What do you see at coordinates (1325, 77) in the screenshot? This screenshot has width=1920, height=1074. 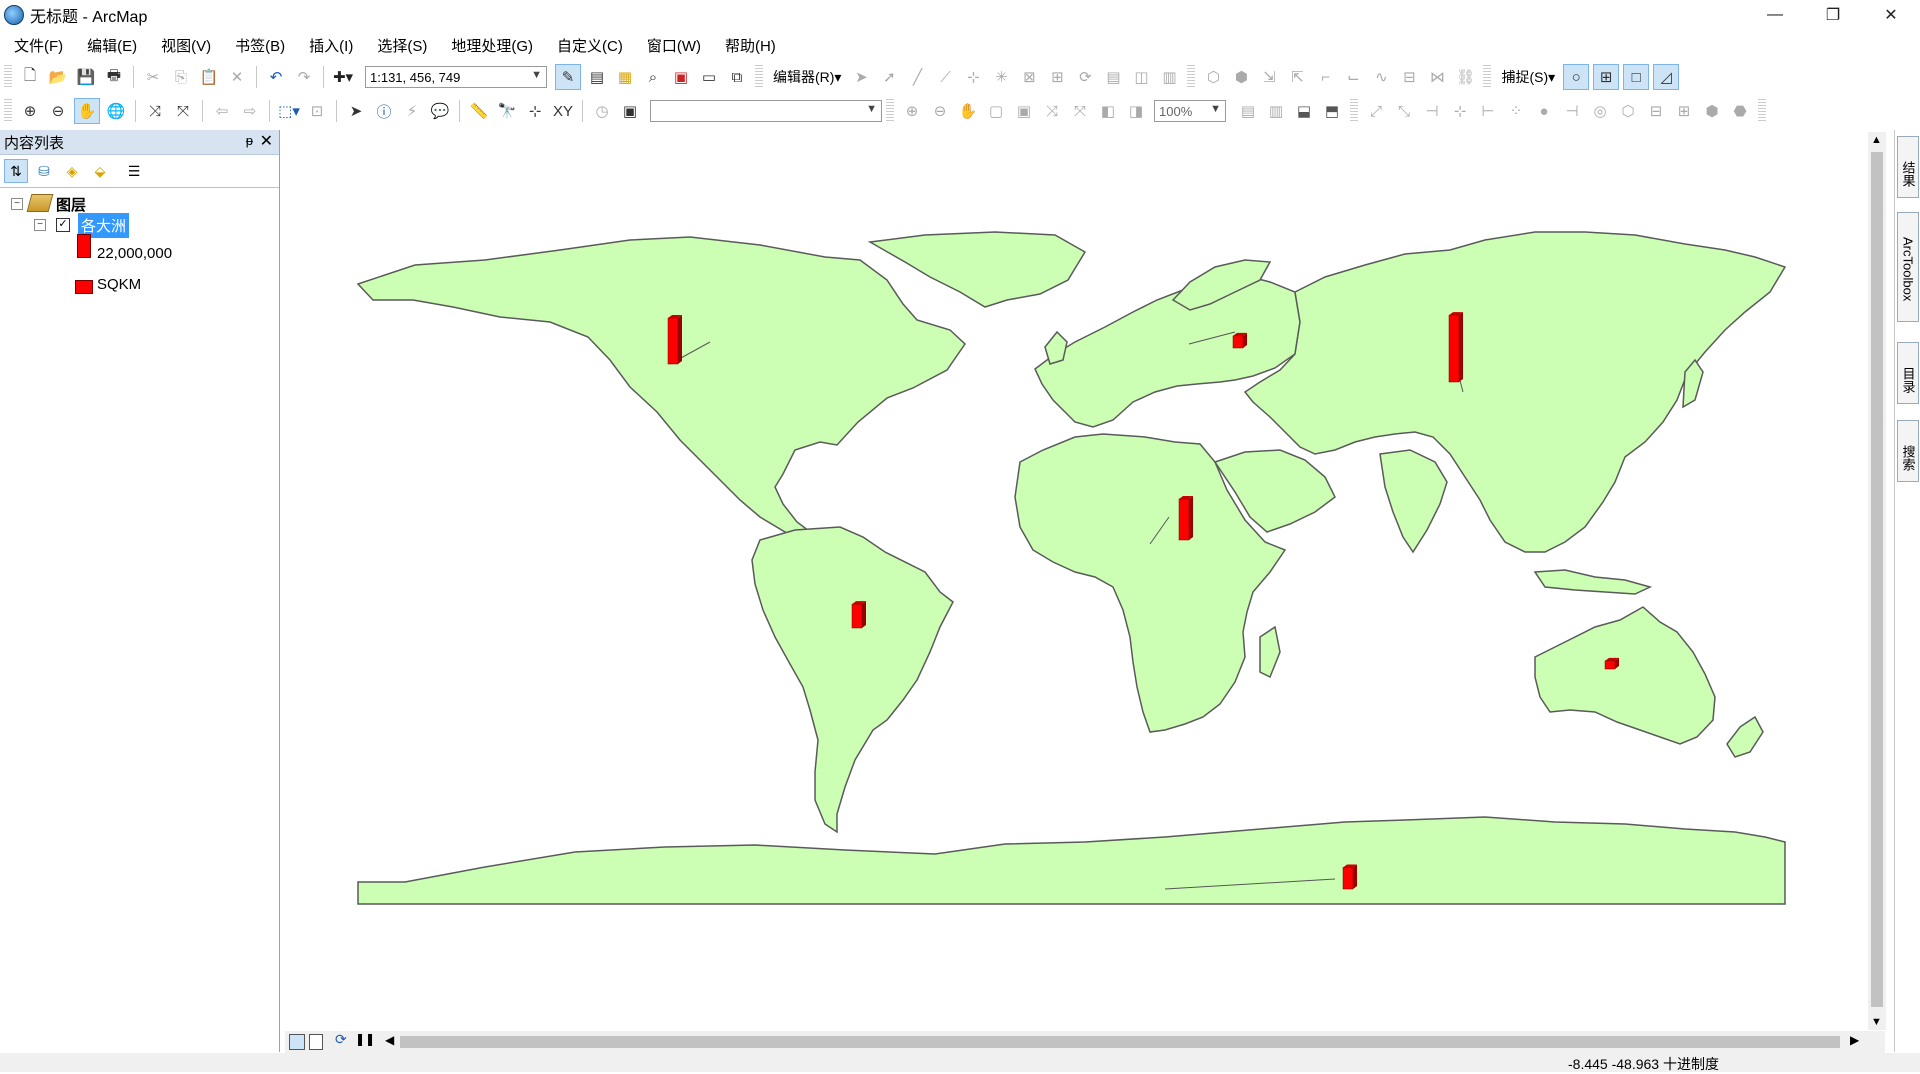 I see `fillet-icon: ⌐` at bounding box center [1325, 77].